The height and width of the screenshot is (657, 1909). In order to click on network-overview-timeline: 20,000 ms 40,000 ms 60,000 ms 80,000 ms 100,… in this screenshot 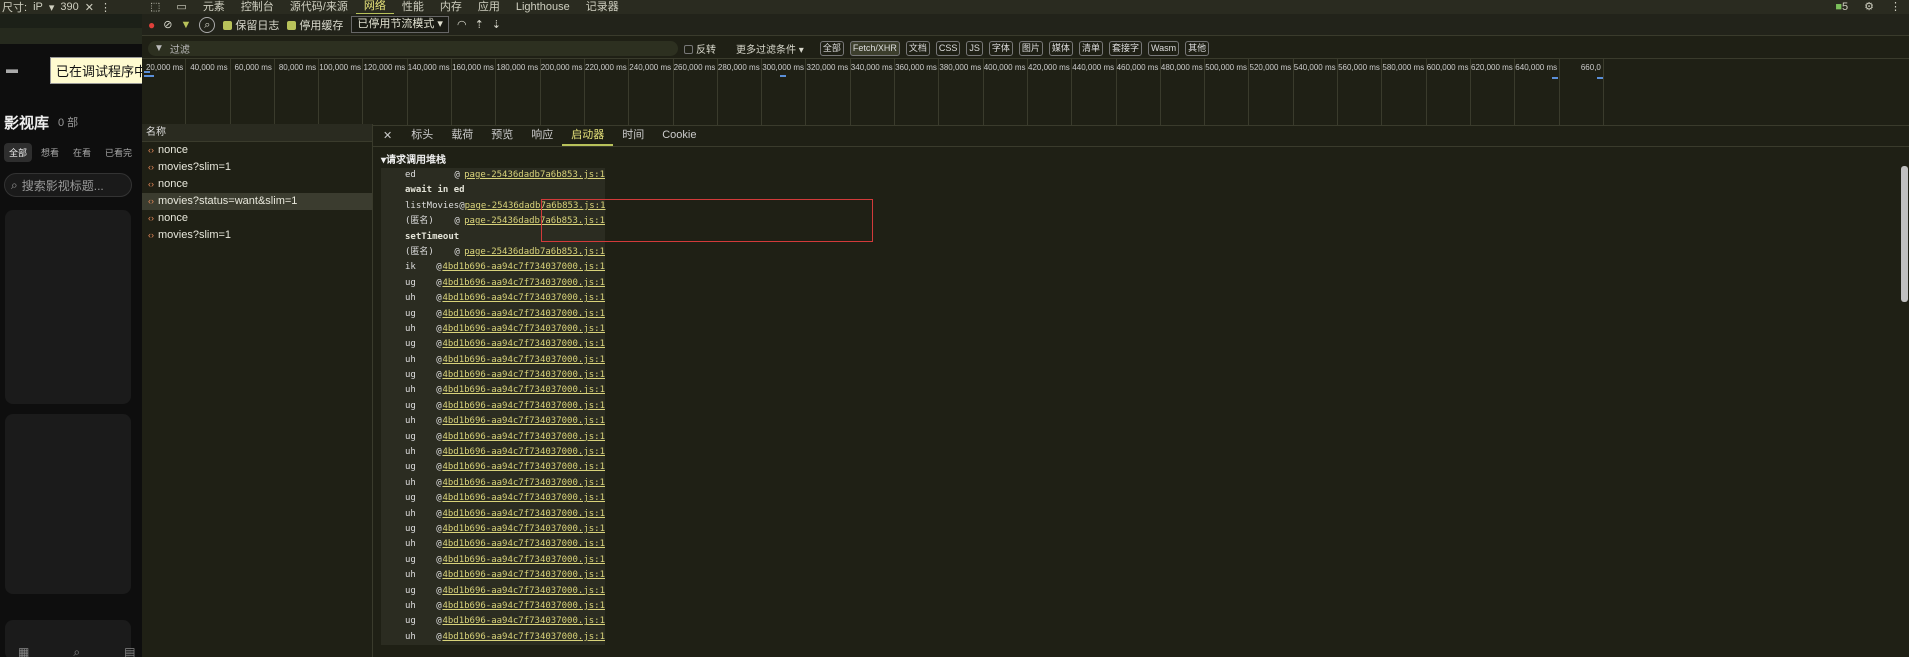, I will do `click(1025, 92)`.